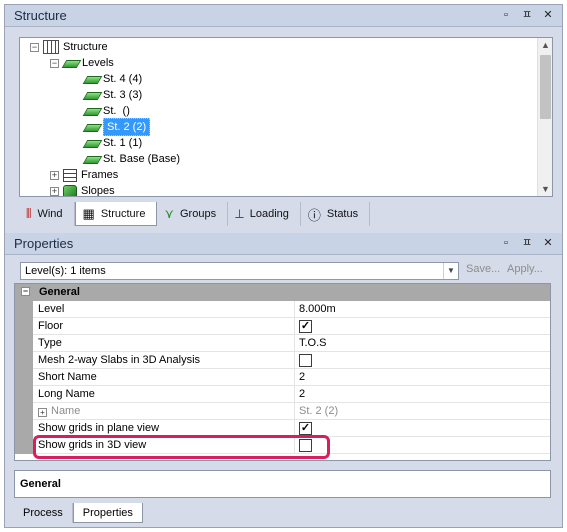 Image resolution: width=567 pixels, height=532 pixels. I want to click on bottom-tabs: Process Properties, so click(78, 513).